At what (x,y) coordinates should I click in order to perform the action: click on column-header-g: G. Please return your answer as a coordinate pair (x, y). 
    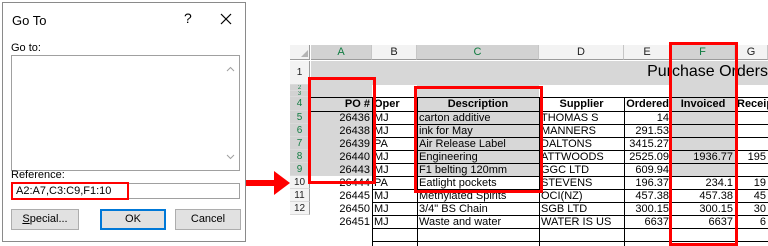
    Looking at the image, I should click on (751, 52).